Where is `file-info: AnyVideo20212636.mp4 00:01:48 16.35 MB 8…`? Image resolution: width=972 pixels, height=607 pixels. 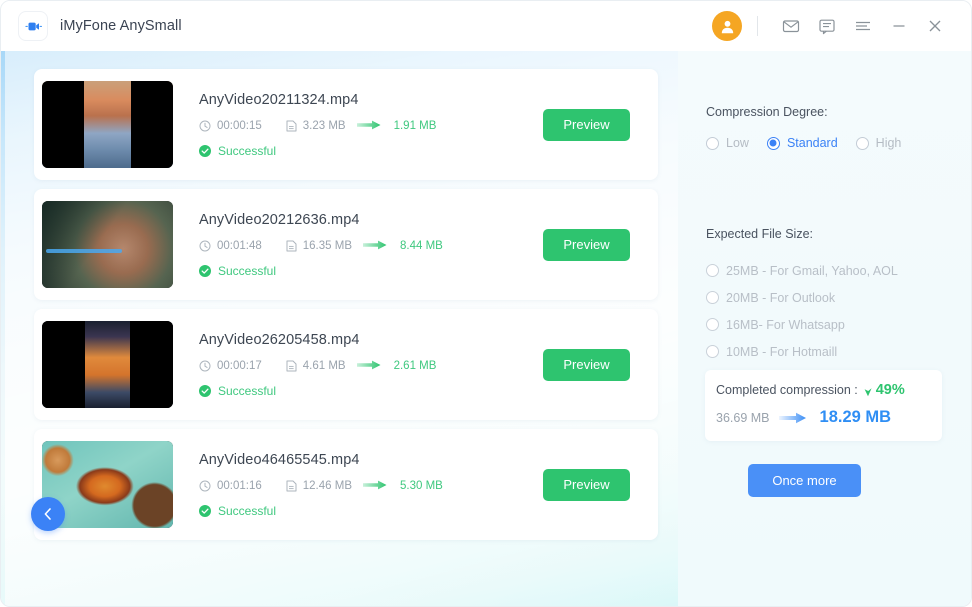 file-info: AnyVideo20212636.mp4 00:01:48 16.35 MB 8… is located at coordinates (371, 245).